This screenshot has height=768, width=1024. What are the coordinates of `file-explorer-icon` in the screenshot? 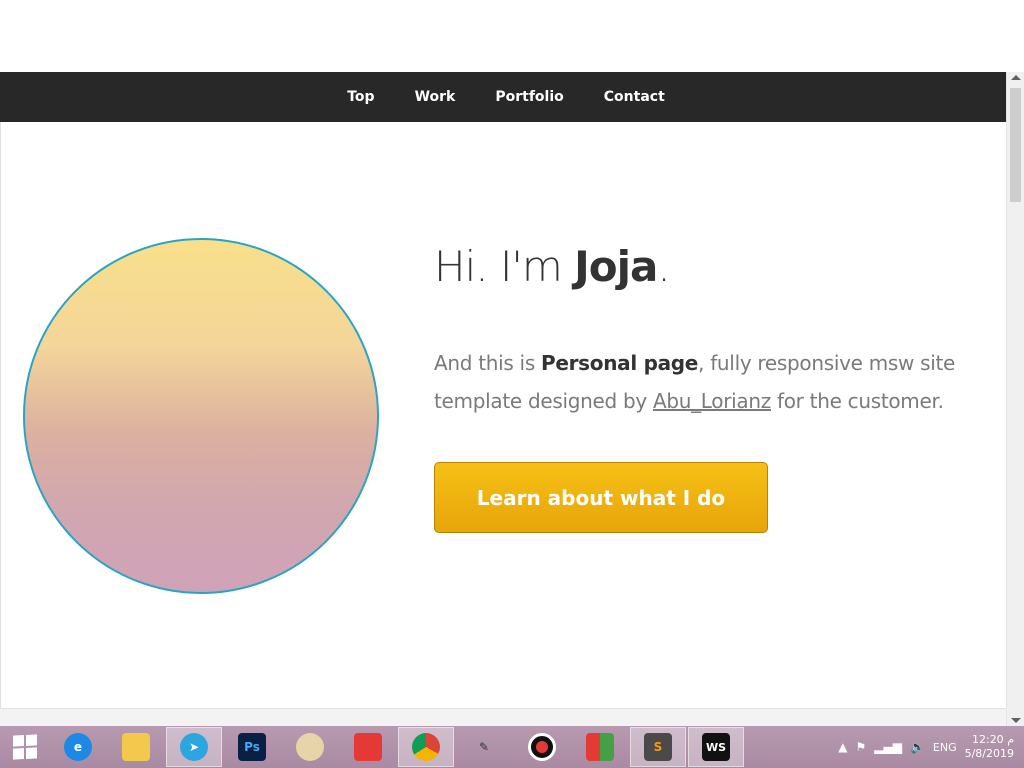 It's located at (136, 747).